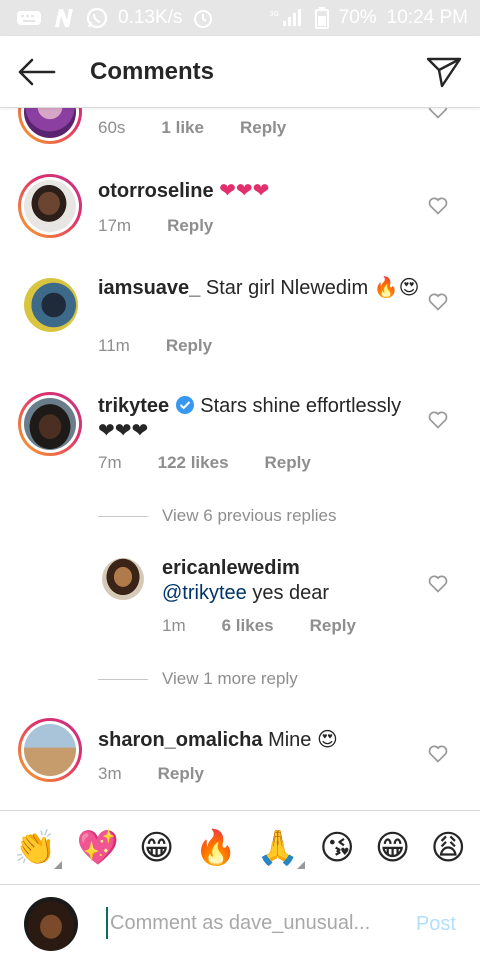 Image resolution: width=480 pixels, height=960 pixels. Describe the element at coordinates (51, 924) in the screenshot. I see `current-user-avatar` at that location.